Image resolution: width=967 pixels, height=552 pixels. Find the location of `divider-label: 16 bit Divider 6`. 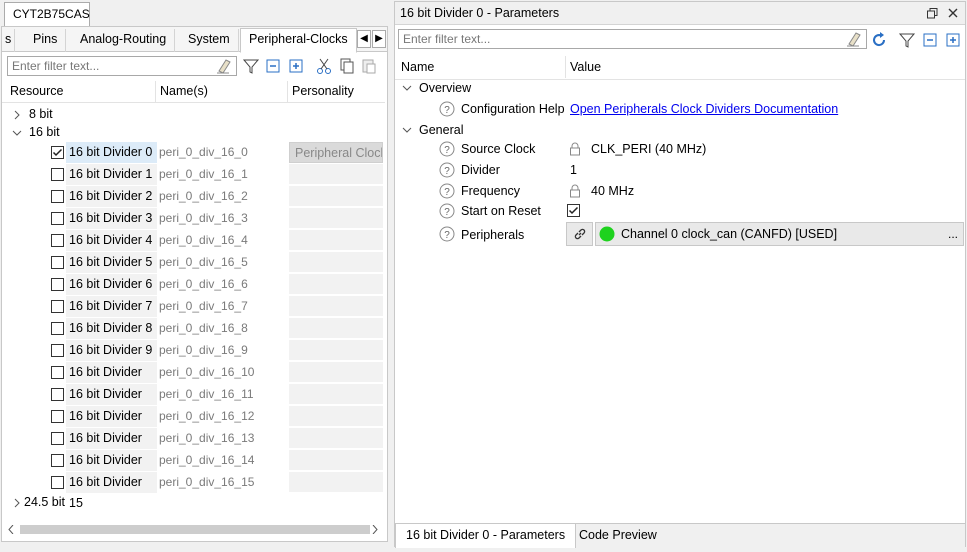

divider-label: 16 bit Divider 6 is located at coordinates (111, 284).